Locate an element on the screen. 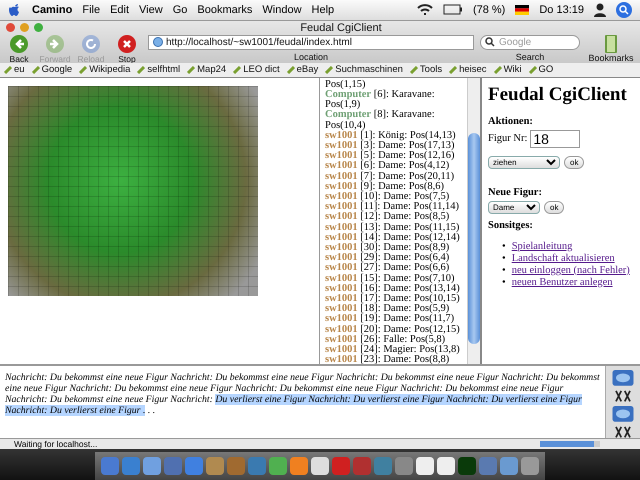  unit-entry: sw1001 [17]: Dame: Pos(10,15) is located at coordinates (393, 299).